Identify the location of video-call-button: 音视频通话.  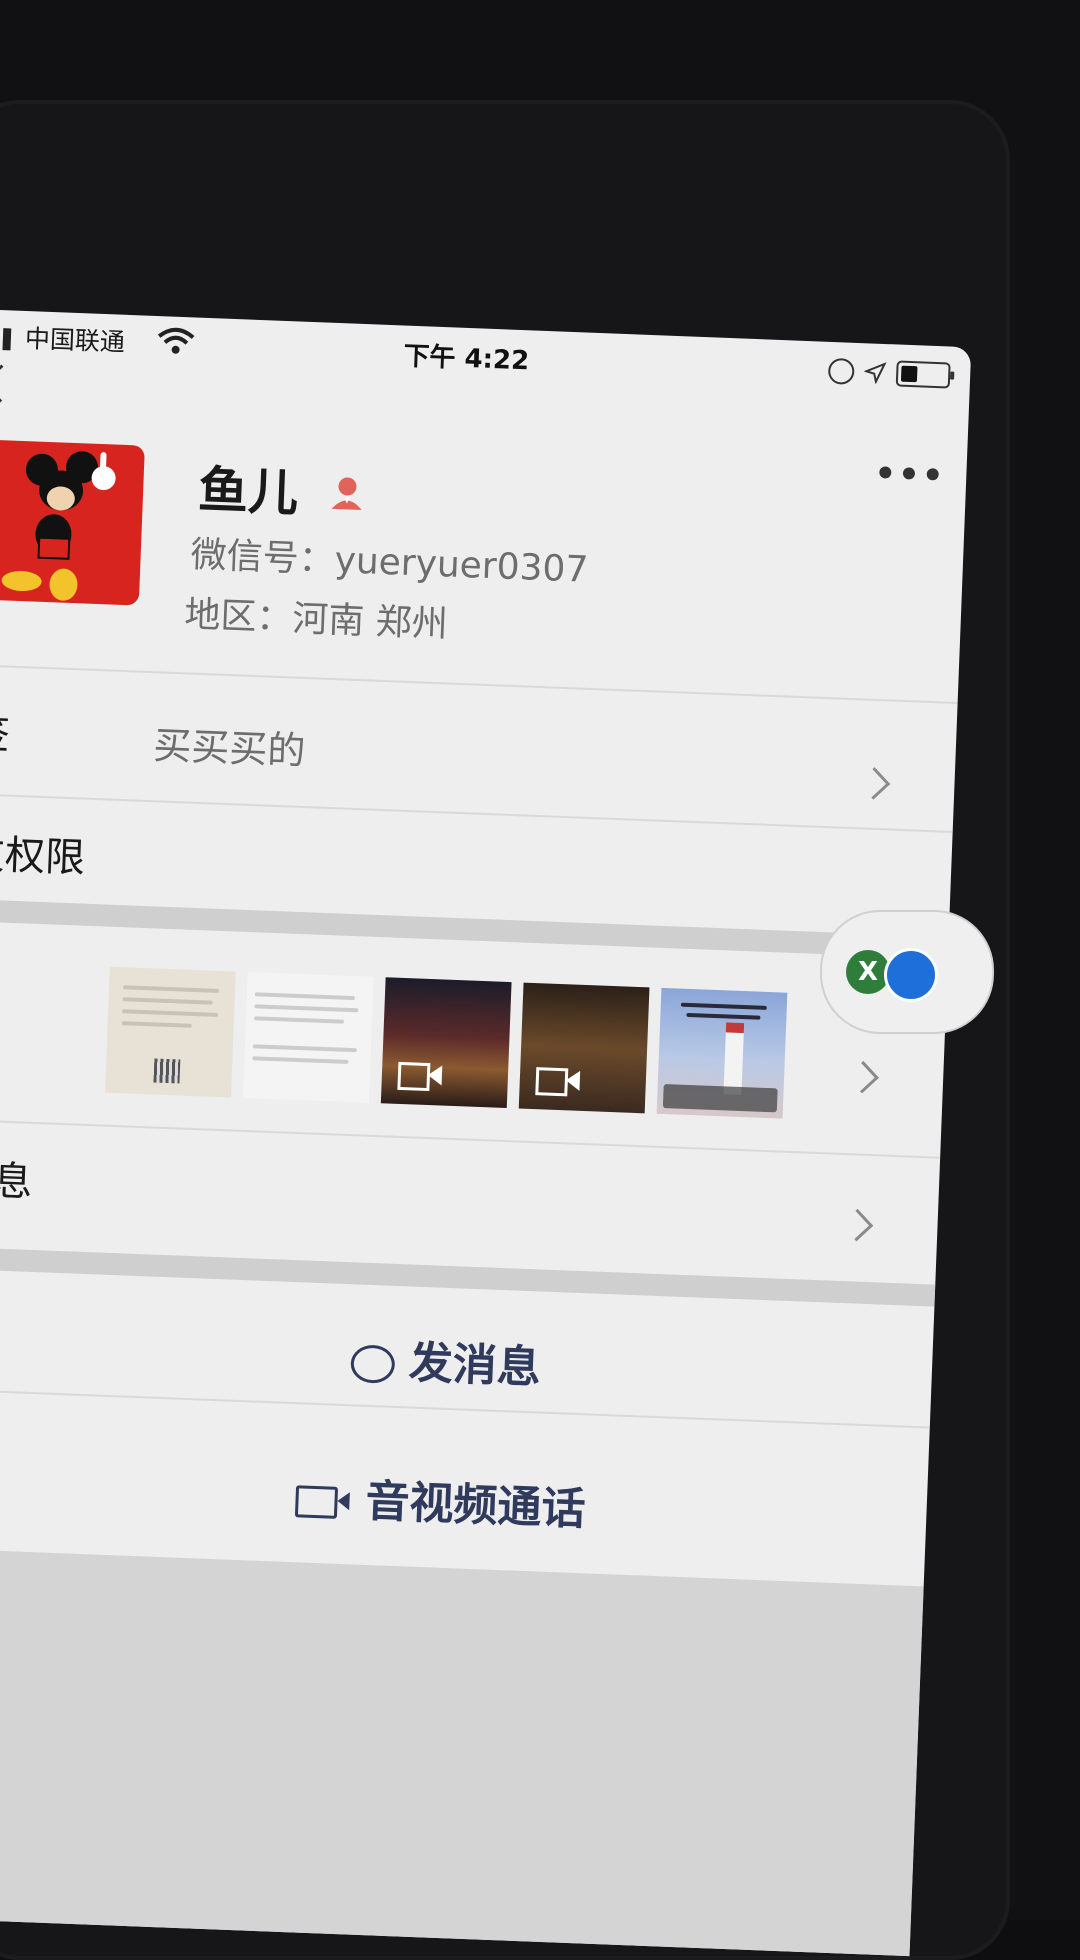
(464, 1499).